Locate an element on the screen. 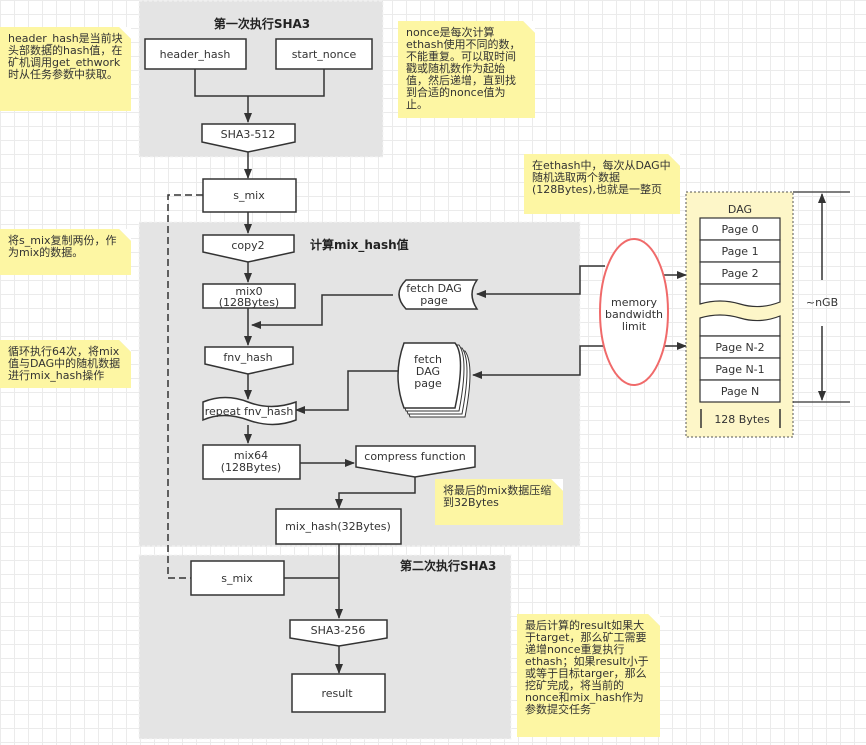 This screenshot has height=745, width=866. svg-text: mix_hash(32Bytes) is located at coordinates (338, 526).